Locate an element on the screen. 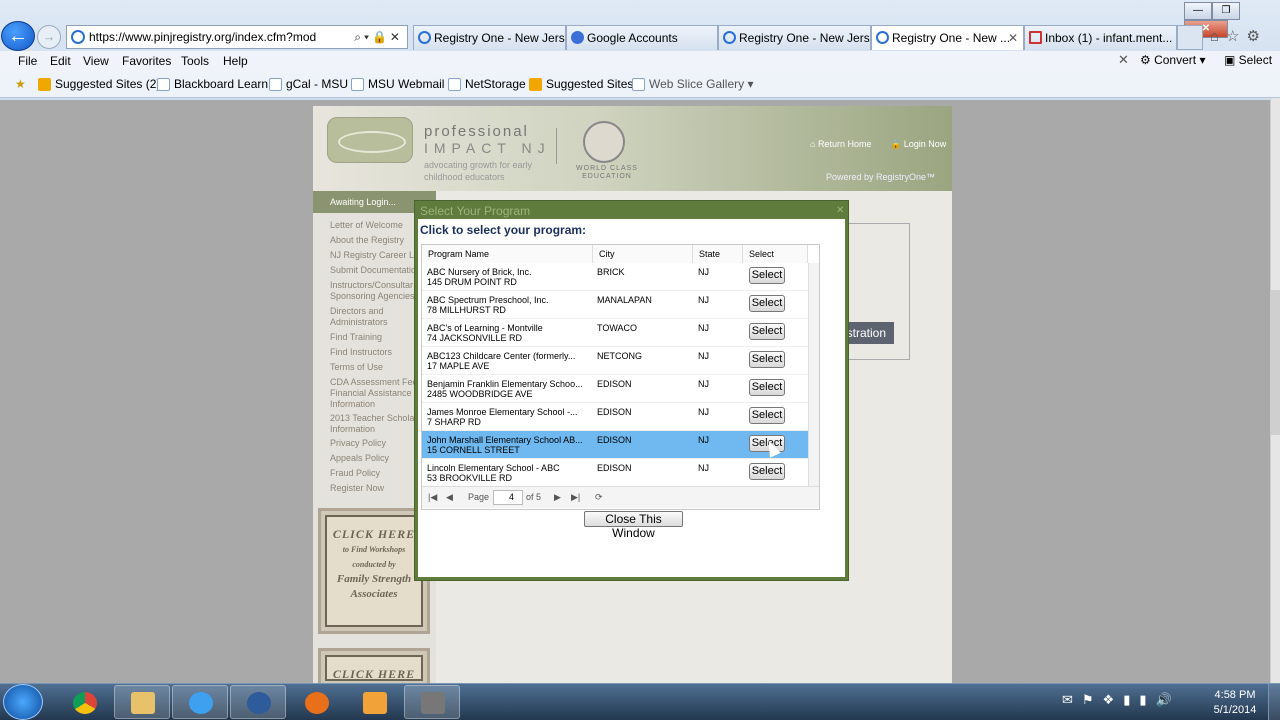 The height and width of the screenshot is (720, 1280). taskbar-explorer is located at coordinates (142, 702).